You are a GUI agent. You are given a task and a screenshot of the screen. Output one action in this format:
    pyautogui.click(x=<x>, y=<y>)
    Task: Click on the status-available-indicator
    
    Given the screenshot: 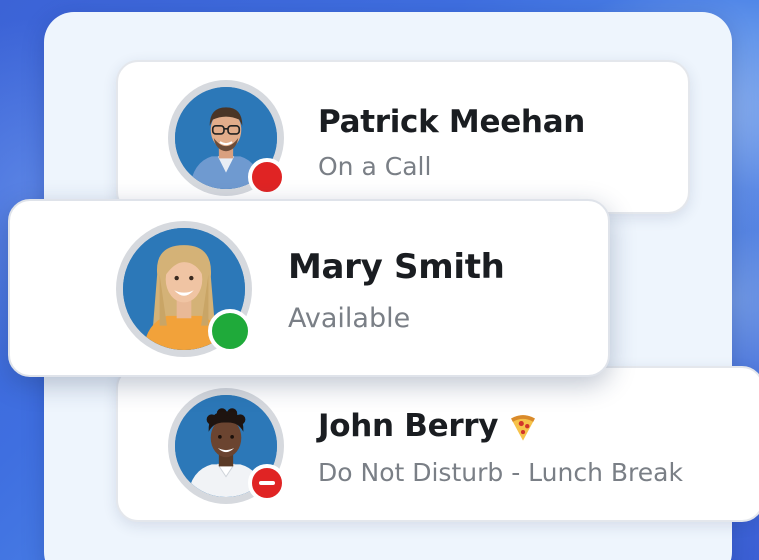 What is the action you would take?
    pyautogui.click(x=230, y=331)
    